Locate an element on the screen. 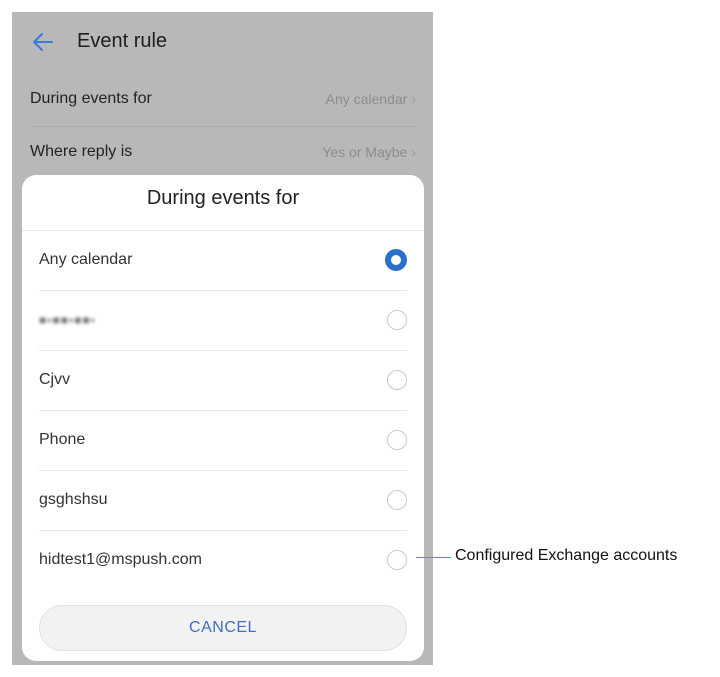 The image size is (720, 677). option-label: hidtest1@mspush.com is located at coordinates (120, 559).